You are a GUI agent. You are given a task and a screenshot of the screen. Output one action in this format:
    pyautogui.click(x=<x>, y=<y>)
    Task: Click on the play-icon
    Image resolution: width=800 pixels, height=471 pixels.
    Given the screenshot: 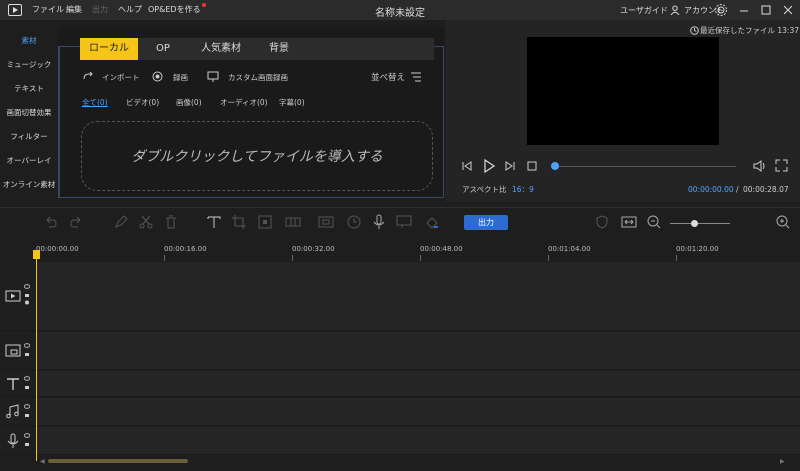 What is the action you would take?
    pyautogui.click(x=489, y=166)
    